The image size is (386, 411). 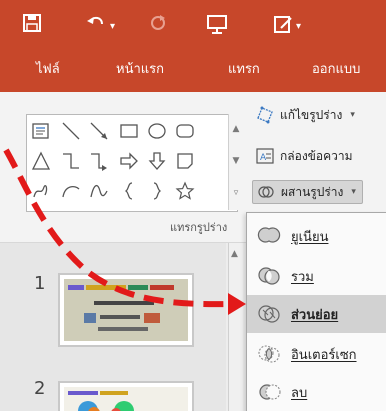 What do you see at coordinates (129, 191) in the screenshot?
I see `left-brace-shape-icon` at bounding box center [129, 191].